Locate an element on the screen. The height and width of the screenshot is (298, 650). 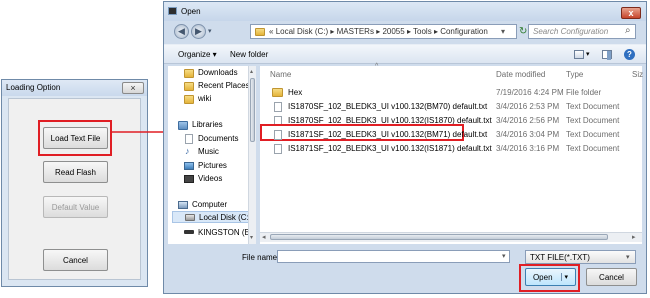
refresh-icon: ↻ is located at coordinates (523, 31).